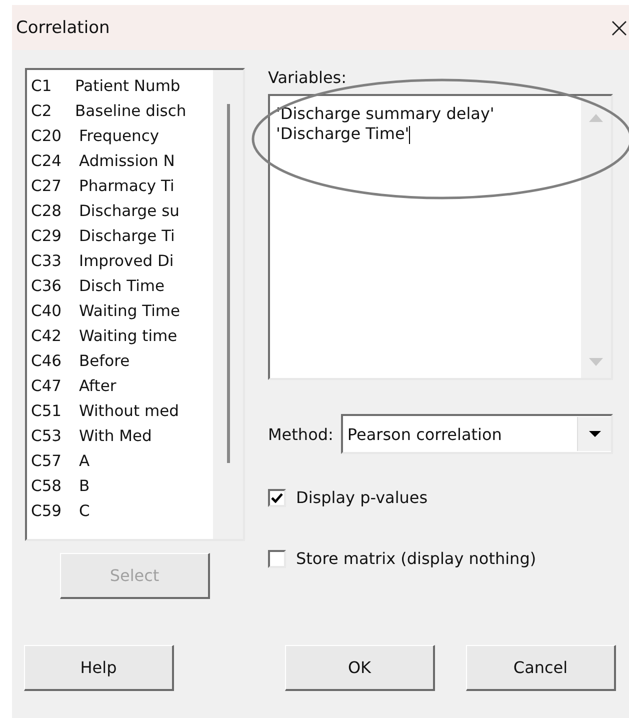 This screenshot has height=718, width=629. I want to click on column-id: C33, so click(53, 261).